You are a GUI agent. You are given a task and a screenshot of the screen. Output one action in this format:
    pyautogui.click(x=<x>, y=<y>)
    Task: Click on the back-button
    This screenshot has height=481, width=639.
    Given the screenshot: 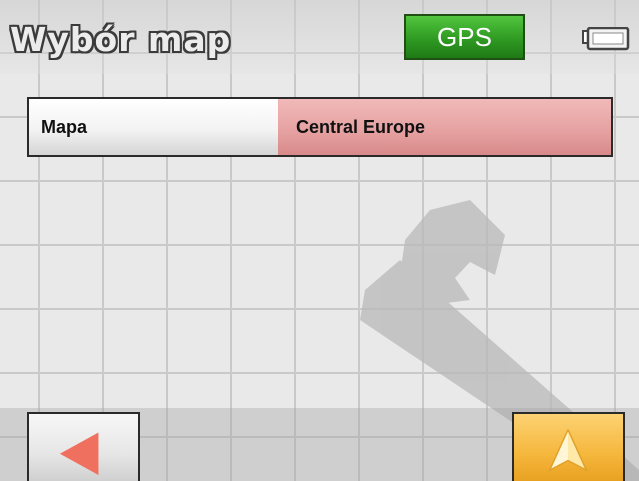 What is the action you would take?
    pyautogui.click(x=83, y=446)
    